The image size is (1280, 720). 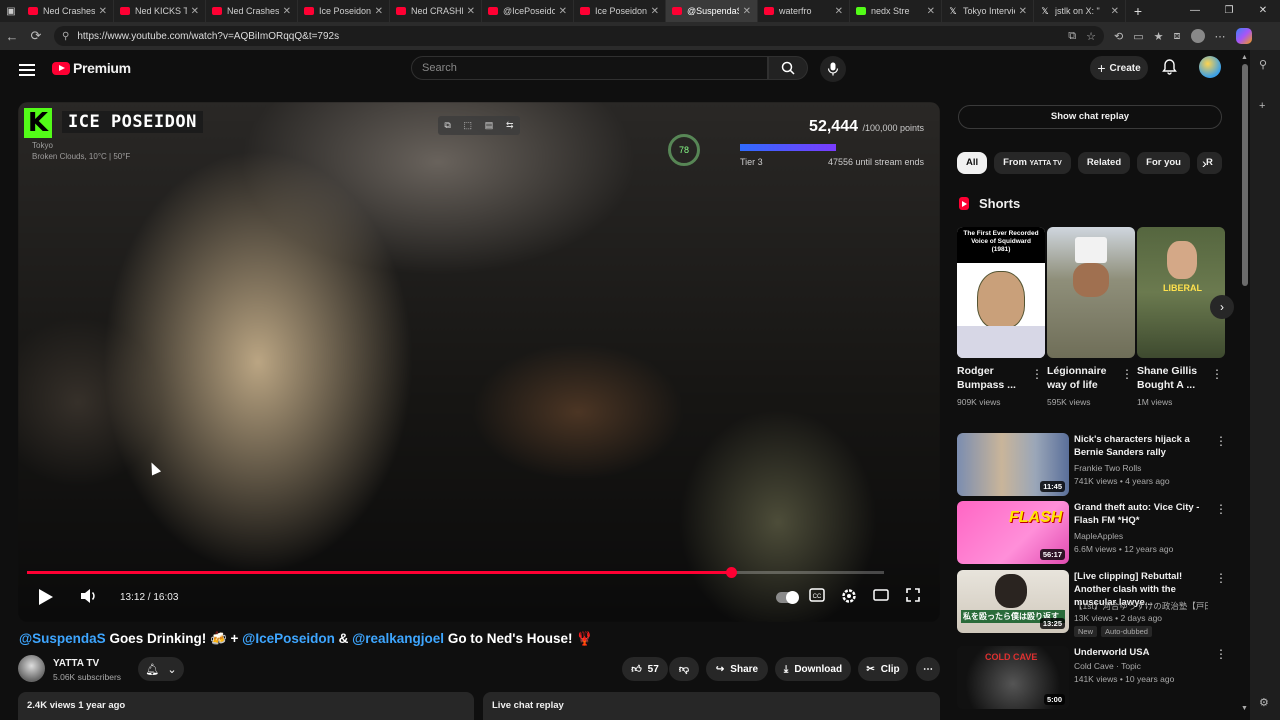 What do you see at coordinates (252, 11) in the screenshot?
I see `browser-tab: Ned Crashes C ✕` at bounding box center [252, 11].